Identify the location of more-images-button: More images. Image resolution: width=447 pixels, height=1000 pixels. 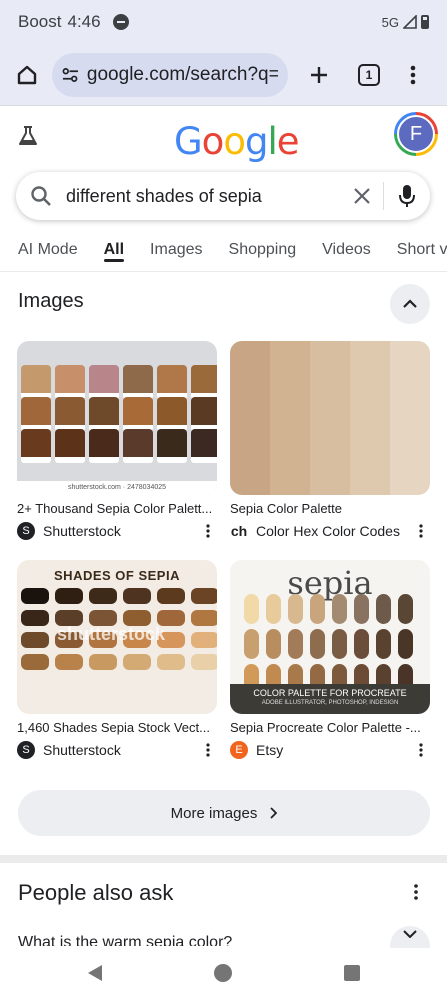
(224, 813).